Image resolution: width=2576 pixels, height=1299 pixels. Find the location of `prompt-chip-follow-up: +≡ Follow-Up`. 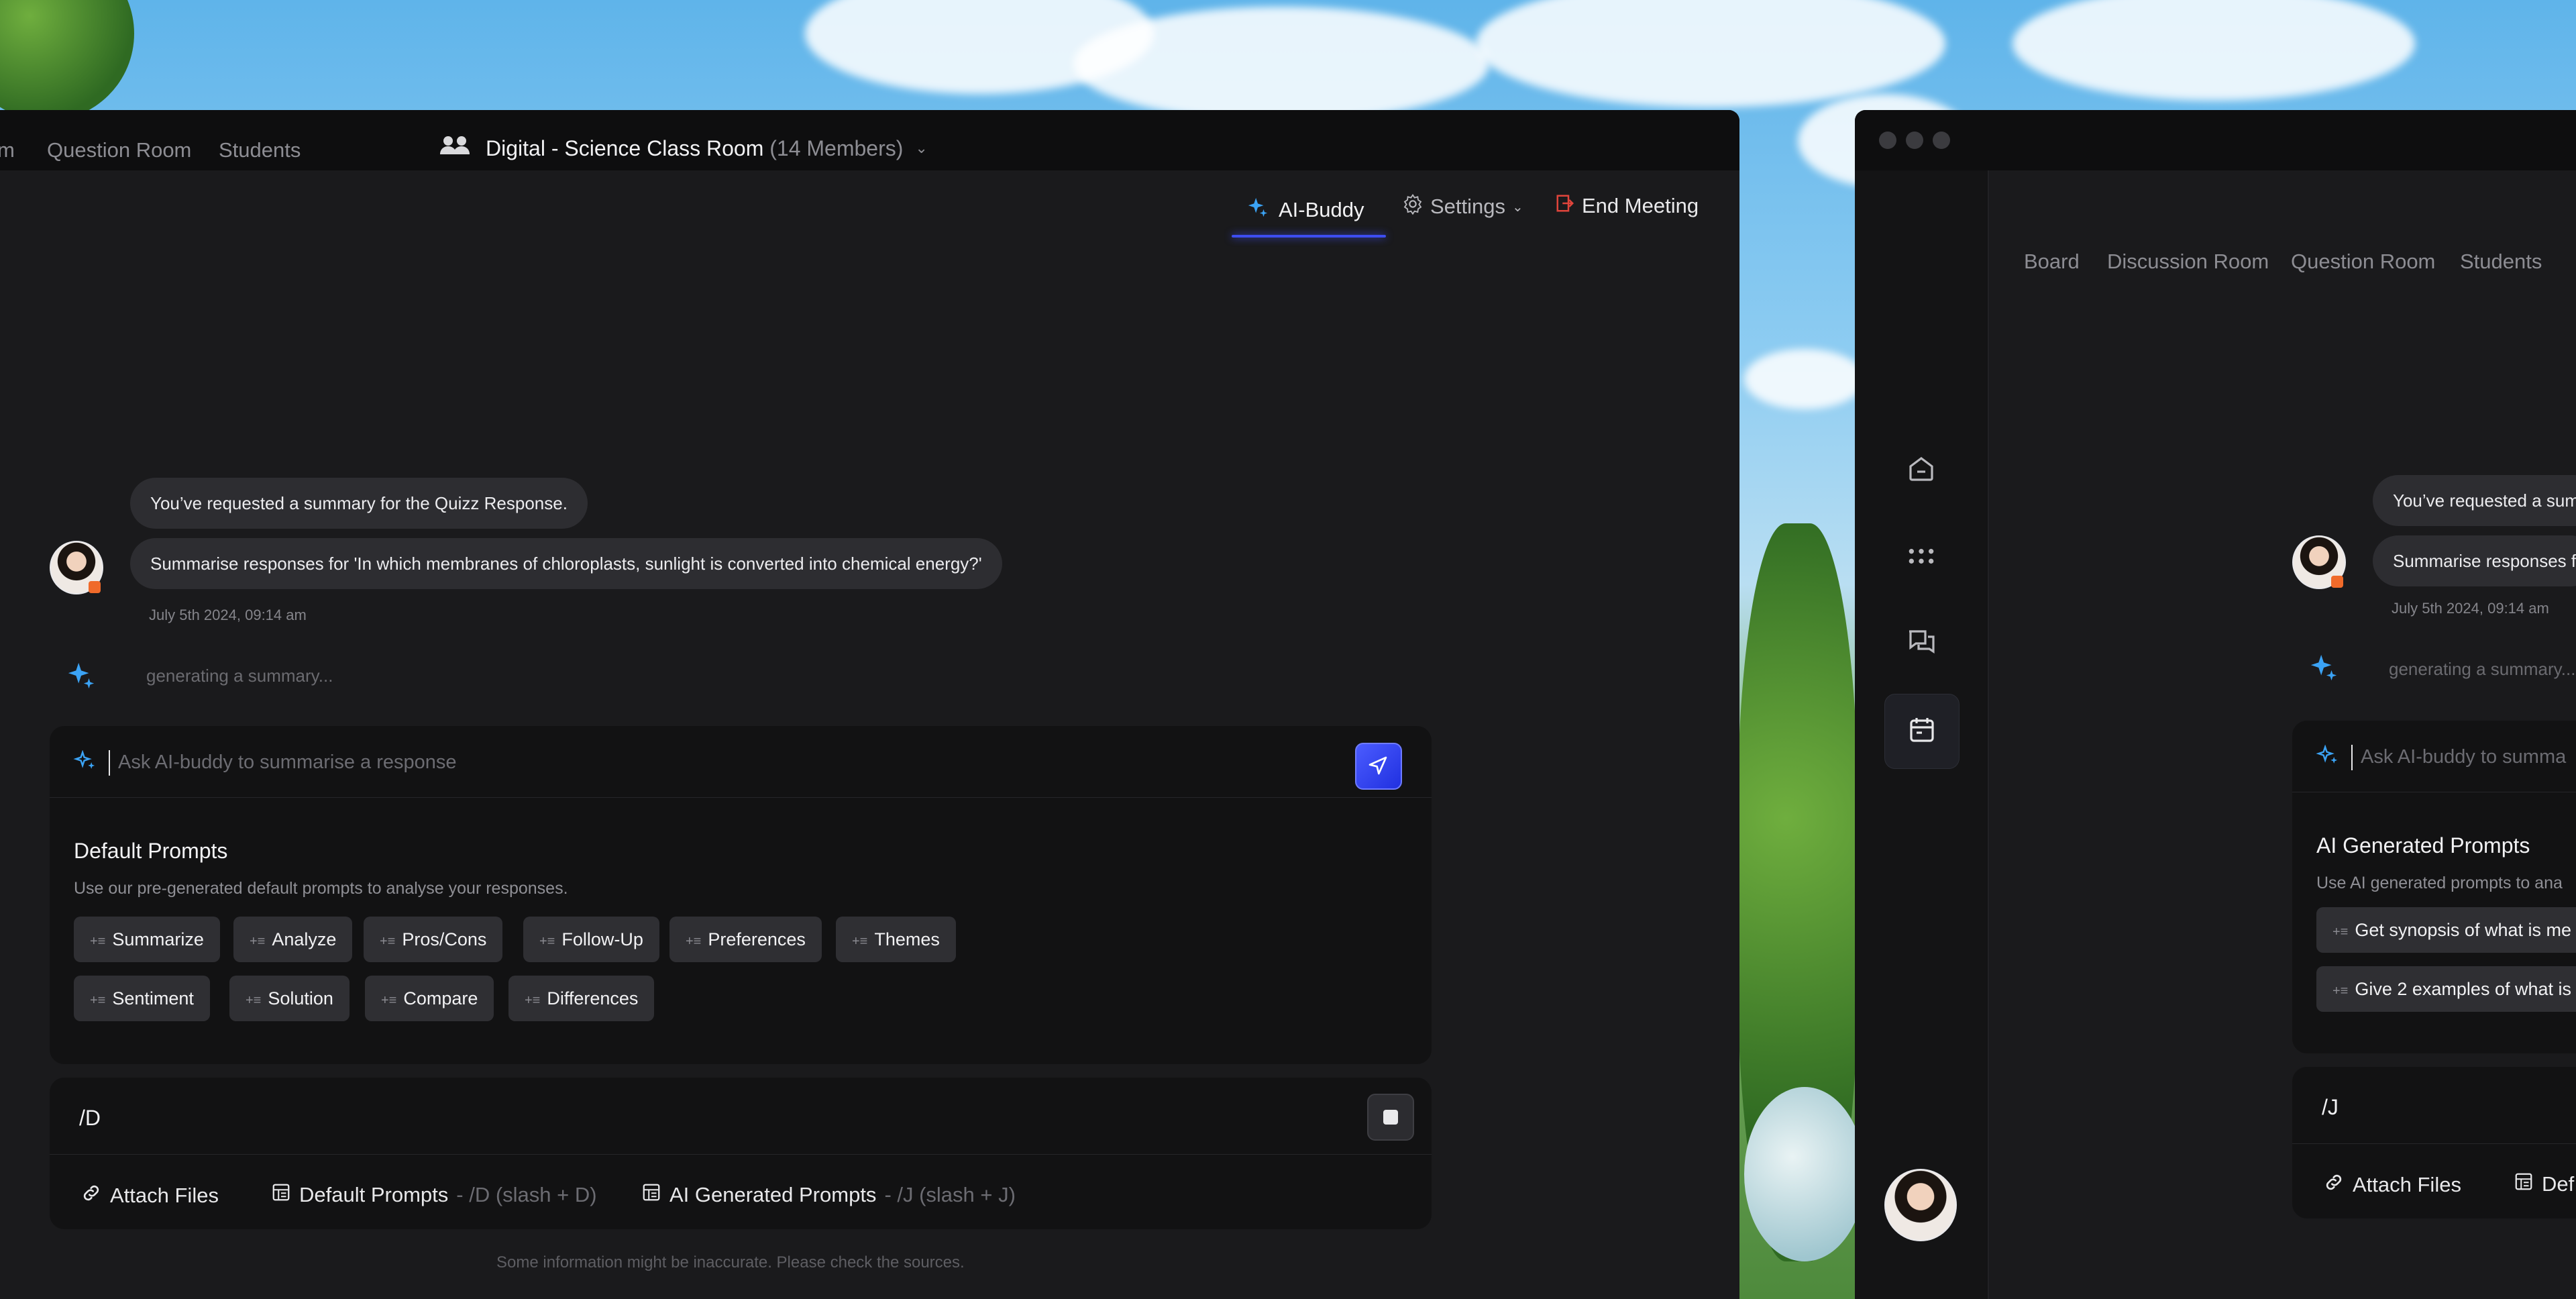

prompt-chip-follow-up: +≡ Follow-Up is located at coordinates (591, 940).